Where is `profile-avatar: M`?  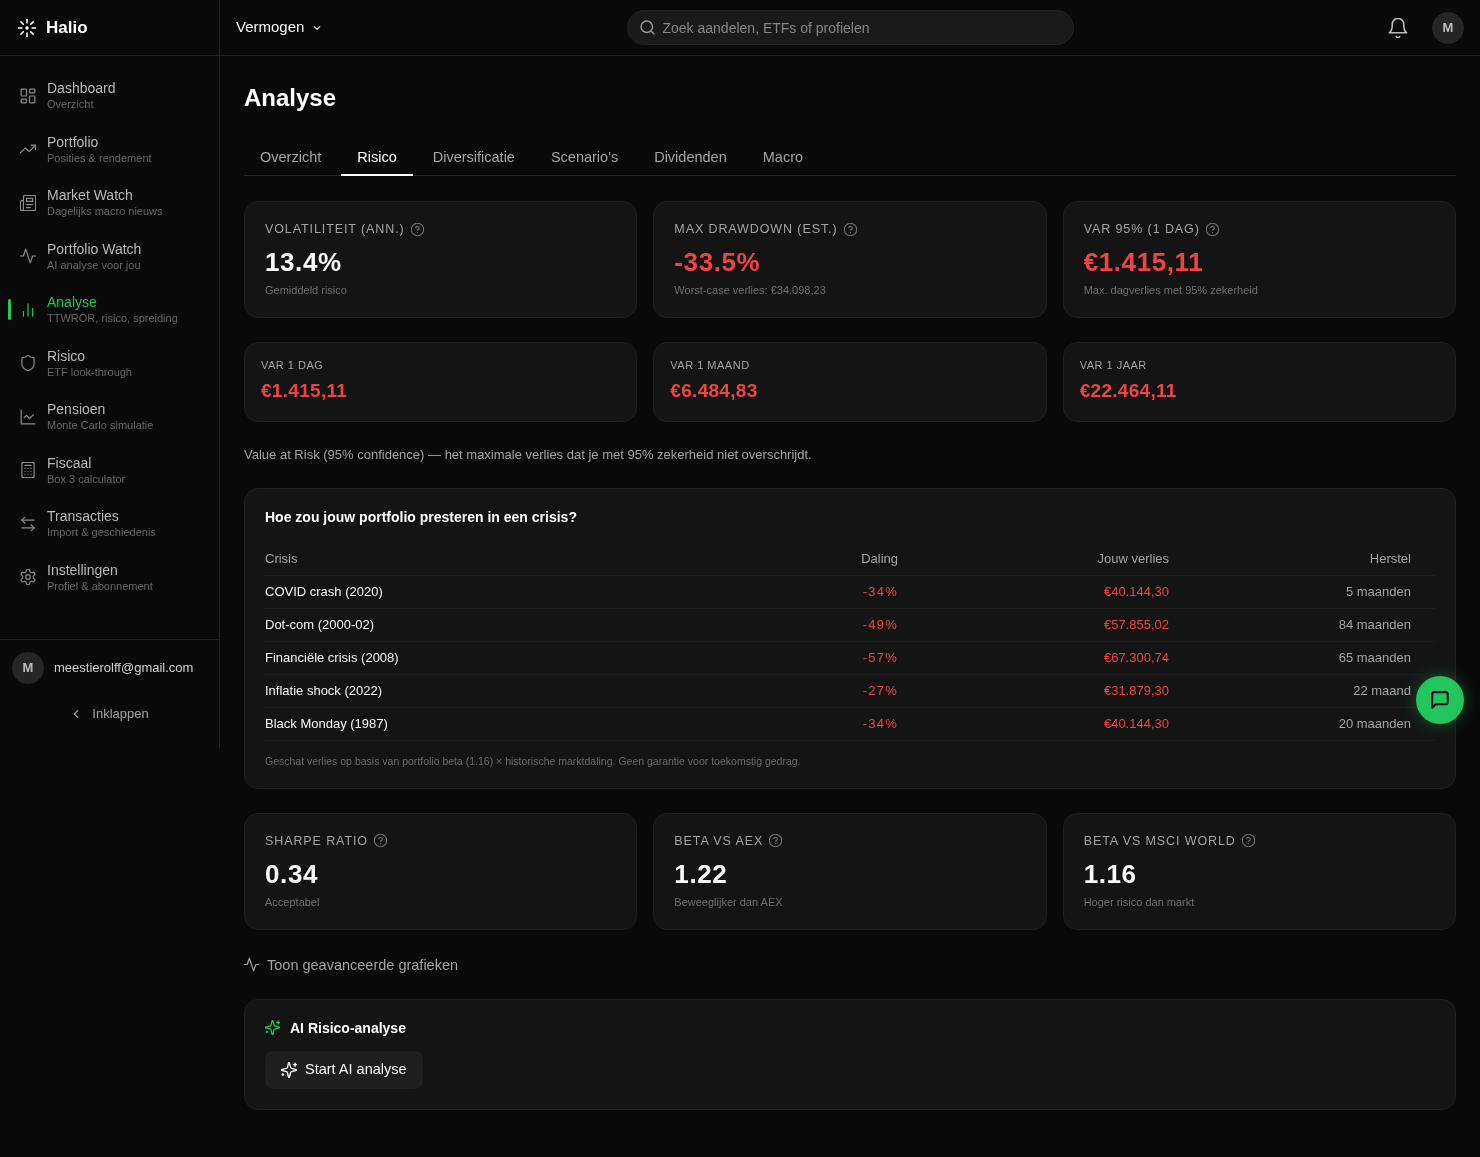 profile-avatar: M is located at coordinates (1448, 27).